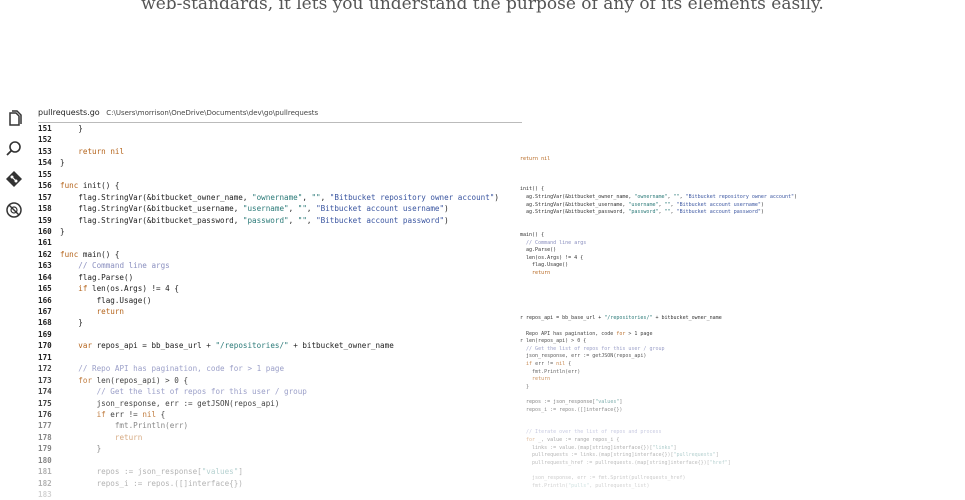 The image size is (965, 500). What do you see at coordinates (45, 231) in the screenshot?
I see `line-number: 160` at bounding box center [45, 231].